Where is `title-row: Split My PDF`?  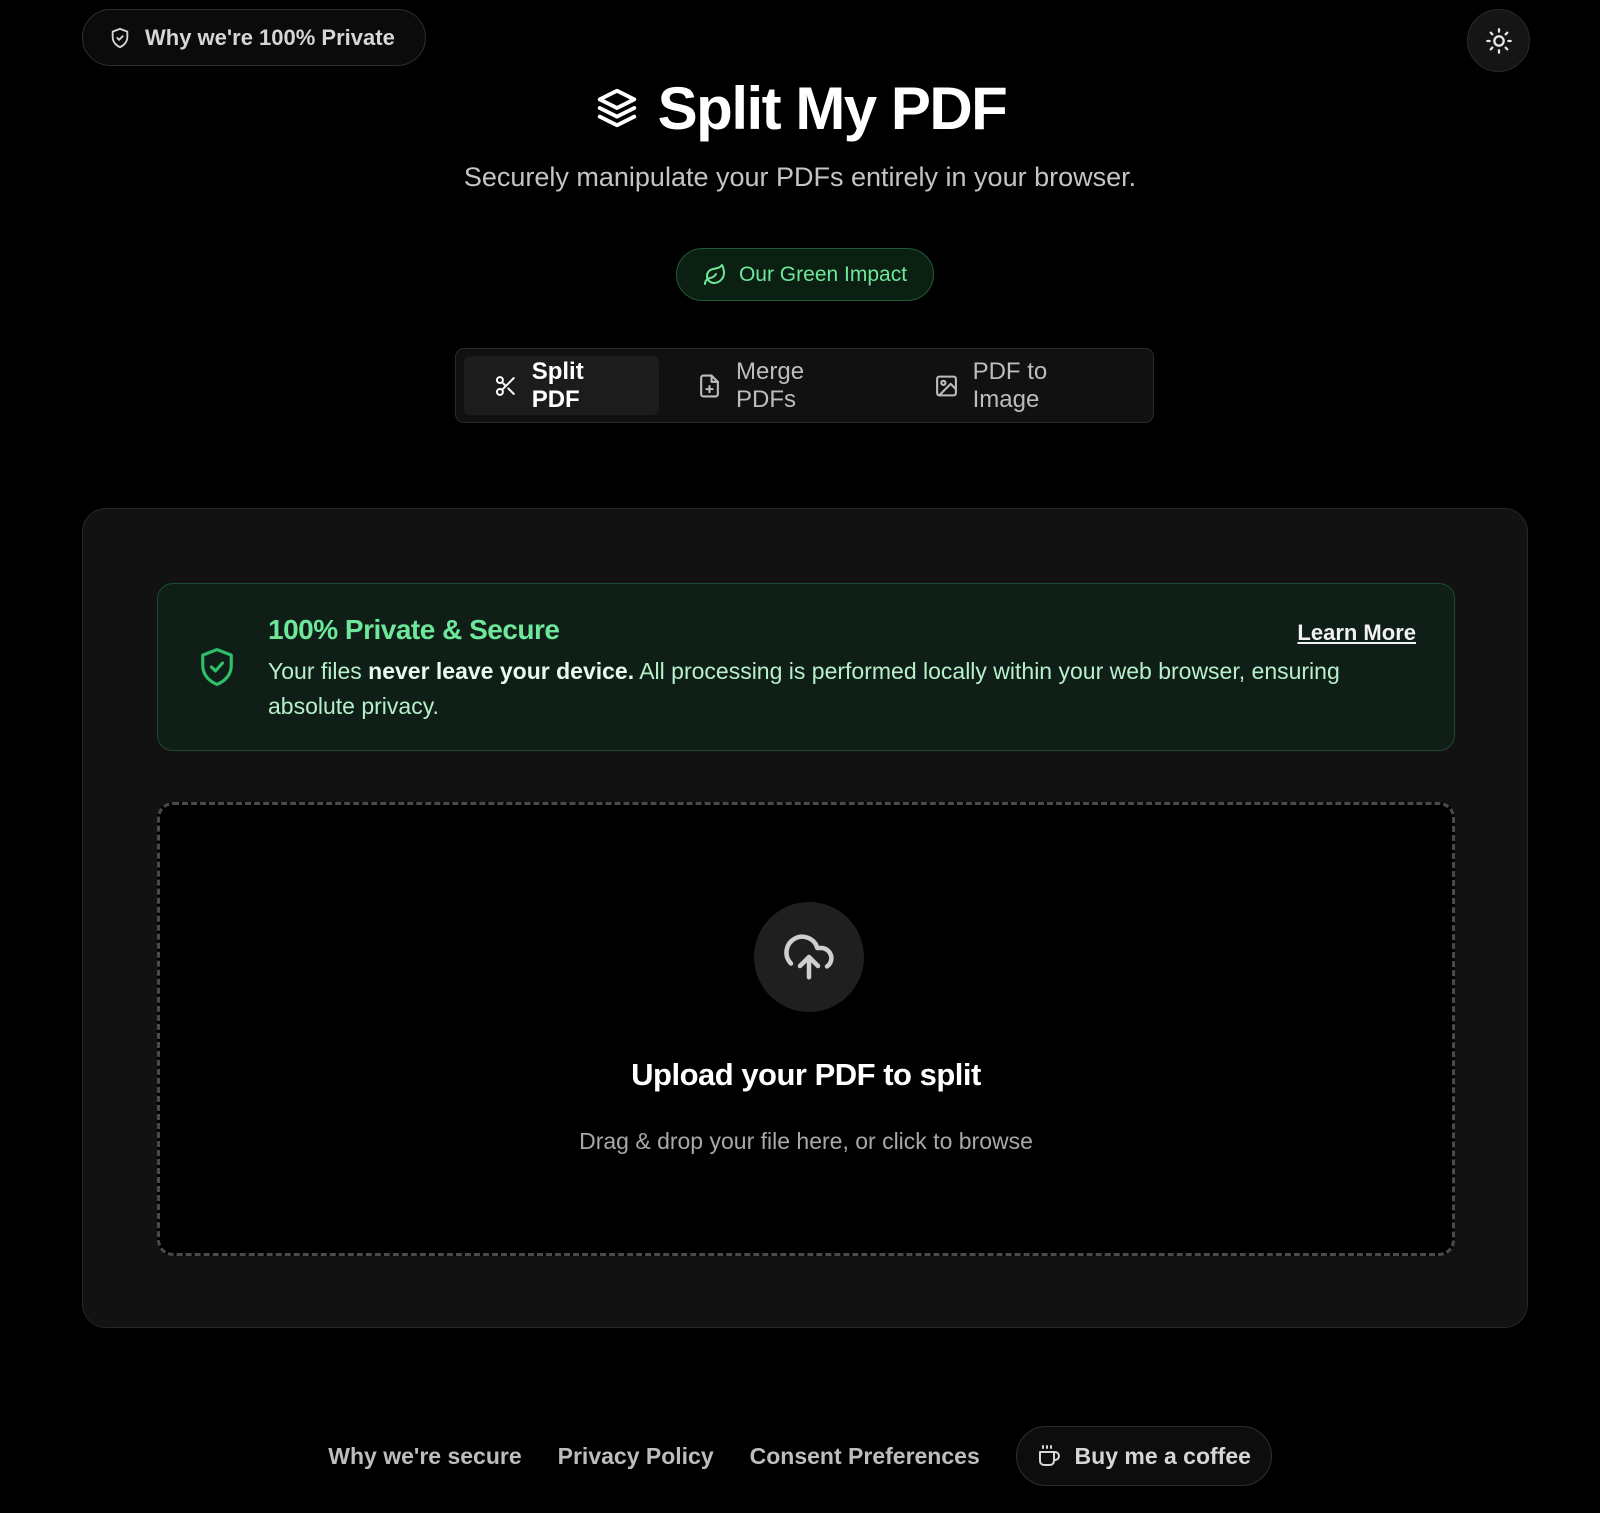
title-row: Split My PDF is located at coordinates (800, 108).